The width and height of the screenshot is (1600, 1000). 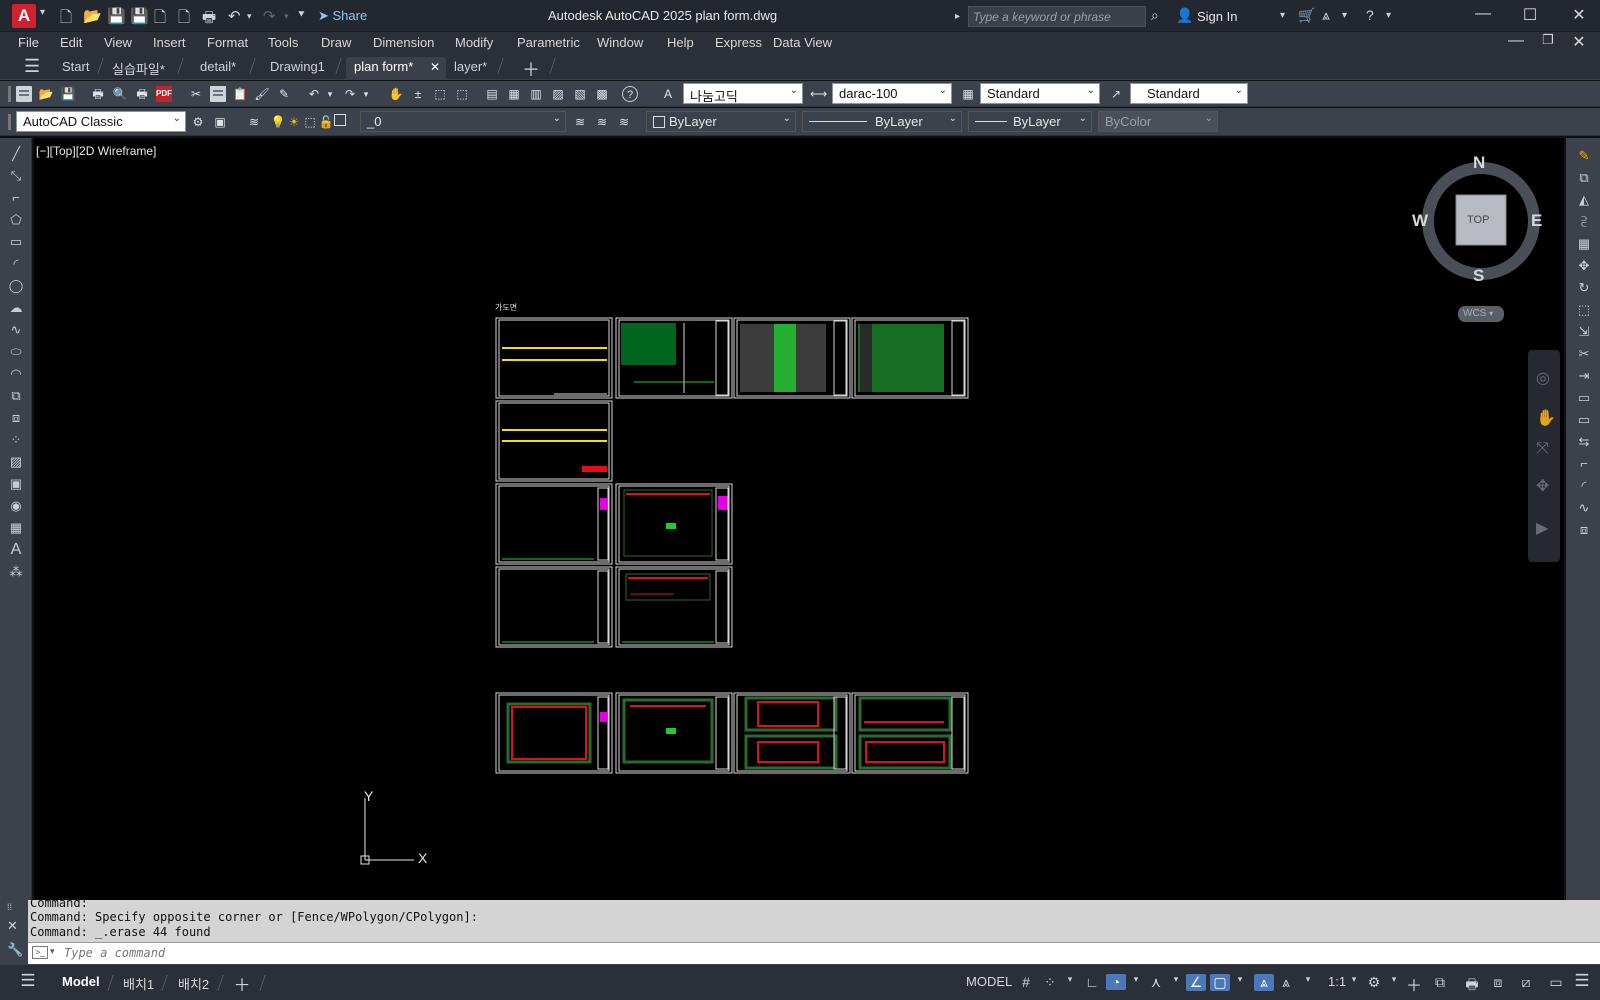 I want to click on auto-scale-icon: ⩓, so click(x=1286, y=982).